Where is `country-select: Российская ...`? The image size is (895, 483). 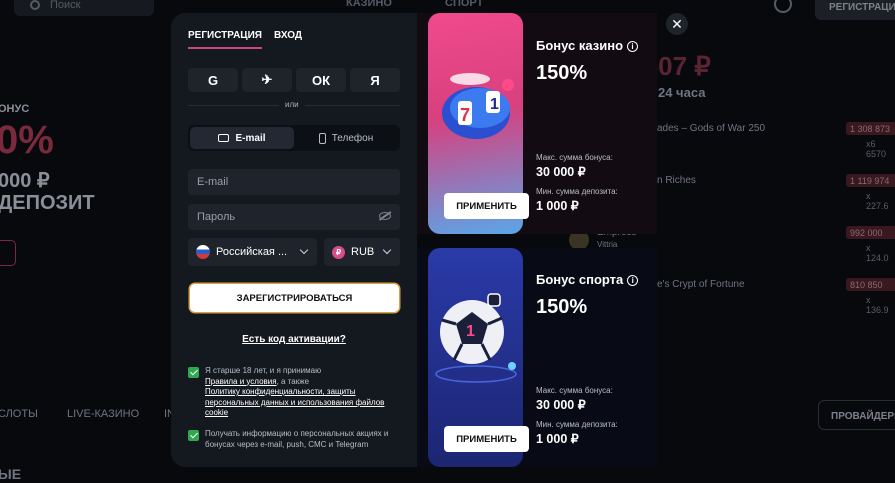 country-select: Российская ... is located at coordinates (252, 252).